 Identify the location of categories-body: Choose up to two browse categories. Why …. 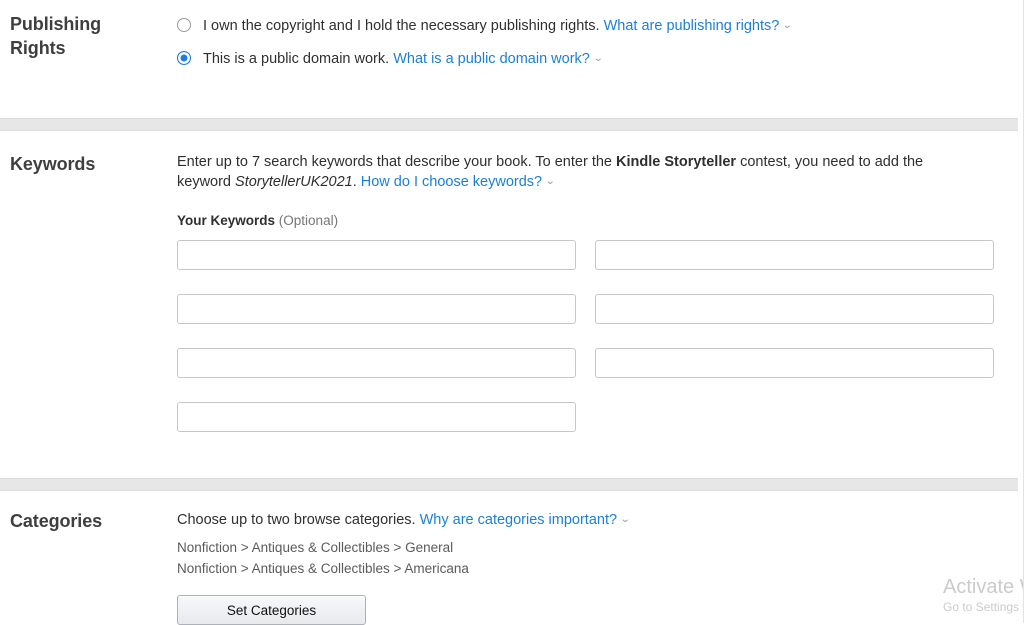
(404, 567).